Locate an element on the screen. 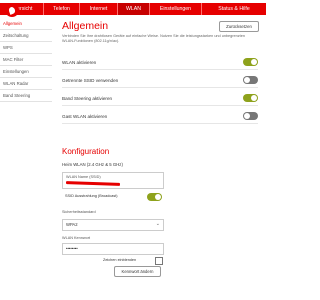 Image resolution: width=320 pixels, height=300 pixels. guest-wlan-toggle is located at coordinates (250, 116).